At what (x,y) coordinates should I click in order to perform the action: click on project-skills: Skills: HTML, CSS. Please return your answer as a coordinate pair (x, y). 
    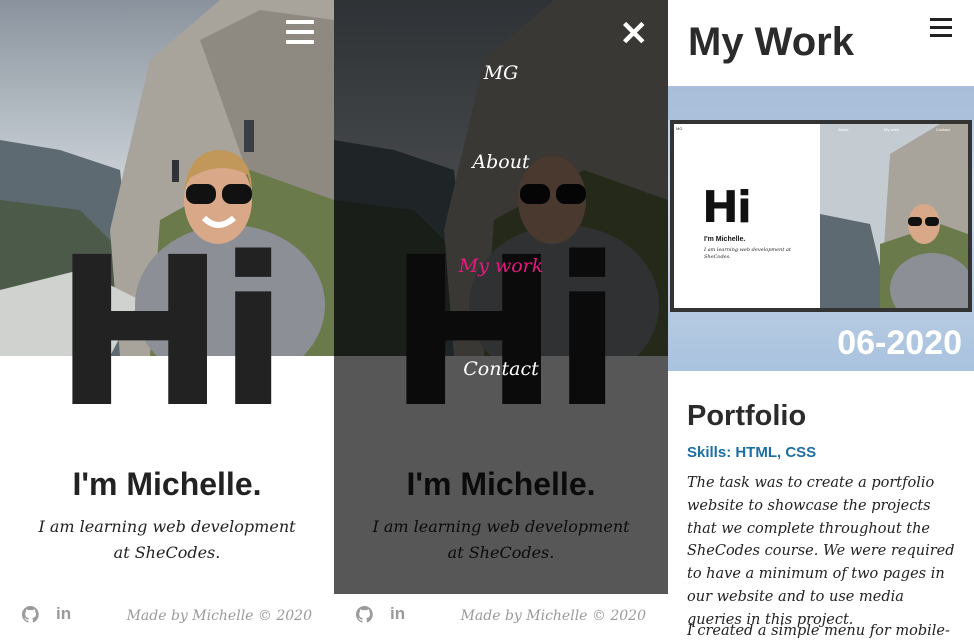
    Looking at the image, I should click on (752, 452).